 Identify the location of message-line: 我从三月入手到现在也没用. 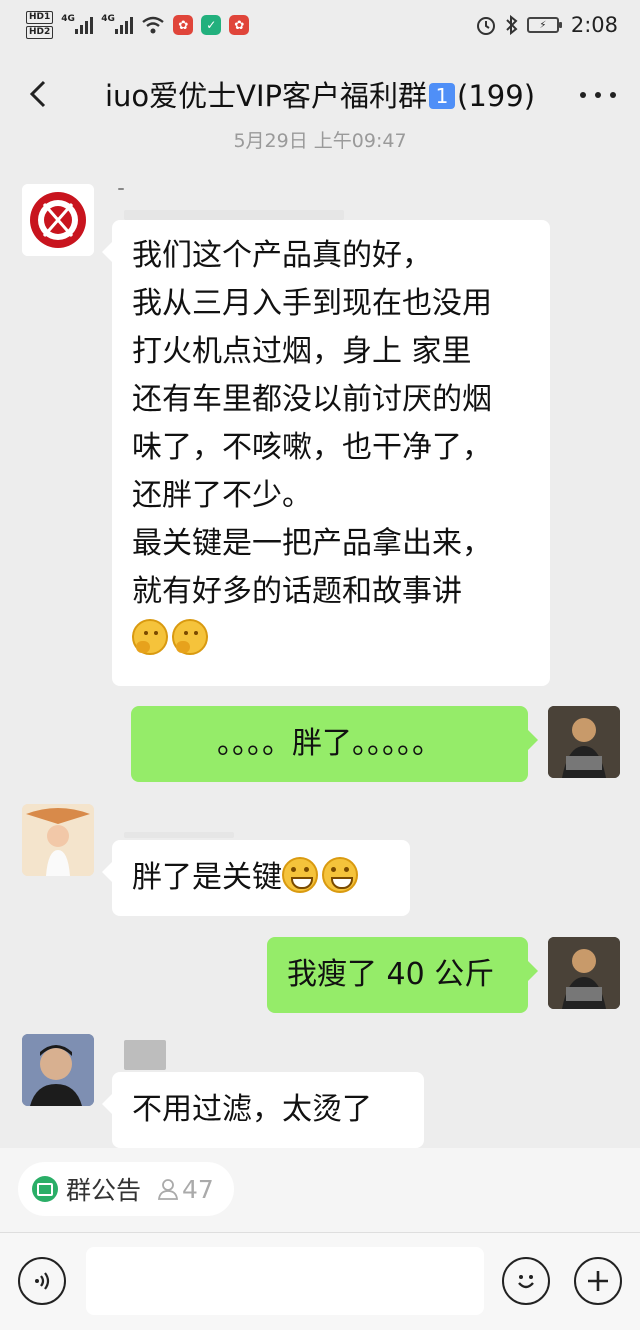
(312, 303).